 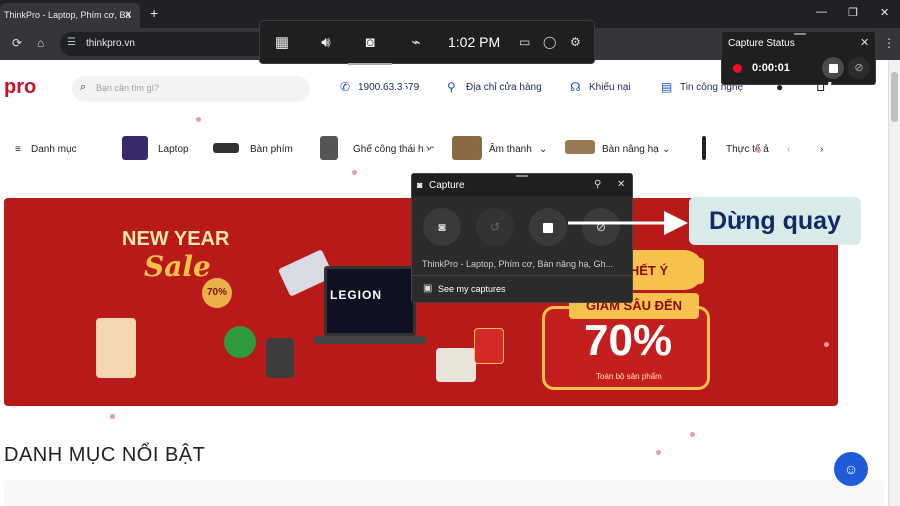 What do you see at coordinates (525, 42) in the screenshot?
I see `battery-icon: ▭` at bounding box center [525, 42].